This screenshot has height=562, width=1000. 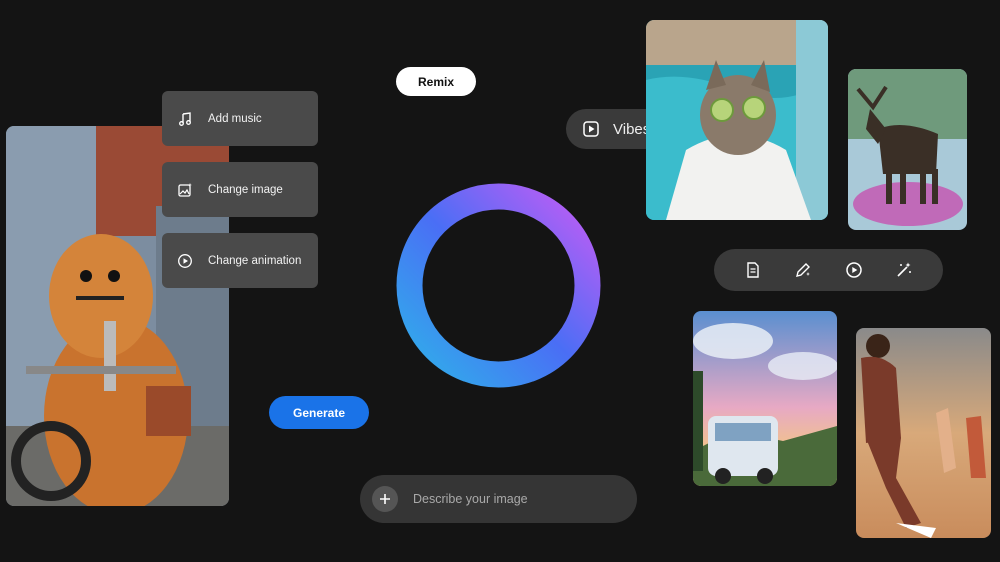 I want to click on music-note-icon, so click(x=185, y=119).